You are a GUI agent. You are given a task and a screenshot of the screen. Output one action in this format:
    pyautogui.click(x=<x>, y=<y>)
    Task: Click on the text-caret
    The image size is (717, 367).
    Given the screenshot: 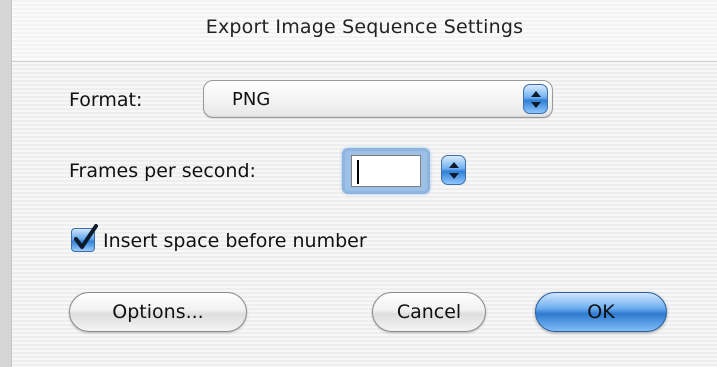 What is the action you would take?
    pyautogui.click(x=358, y=172)
    